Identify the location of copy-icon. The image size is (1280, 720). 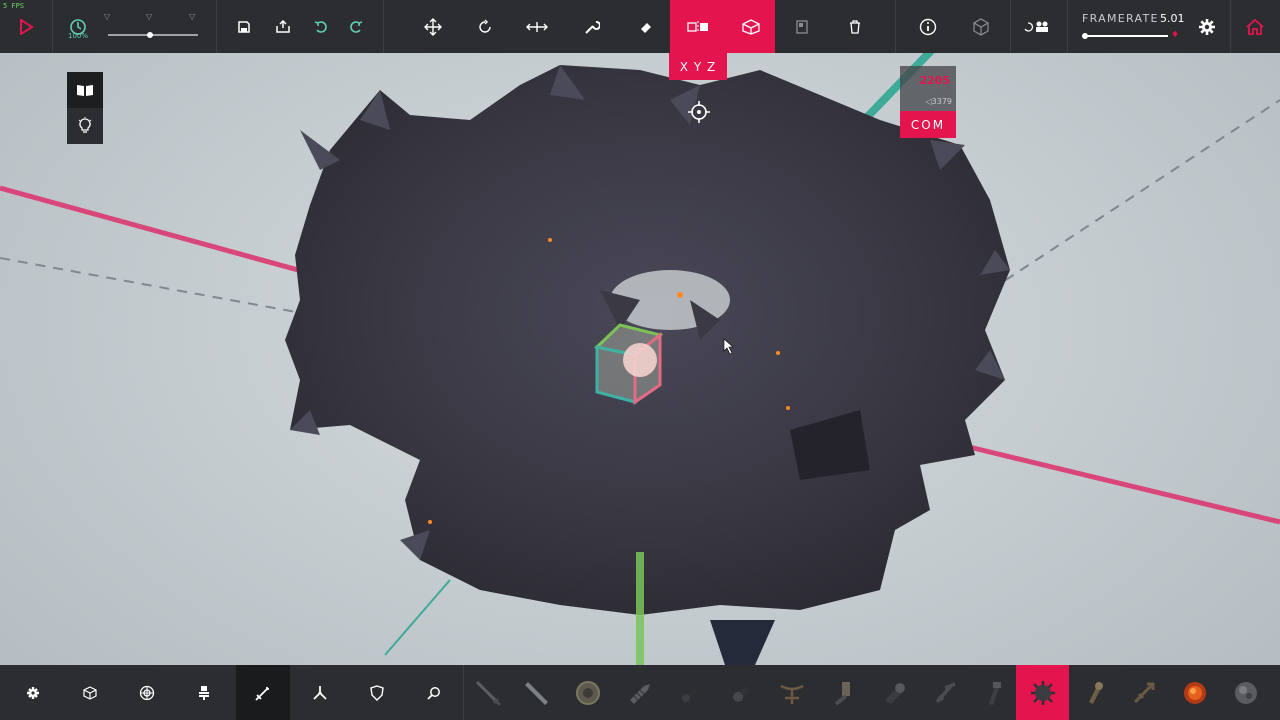
(802, 26).